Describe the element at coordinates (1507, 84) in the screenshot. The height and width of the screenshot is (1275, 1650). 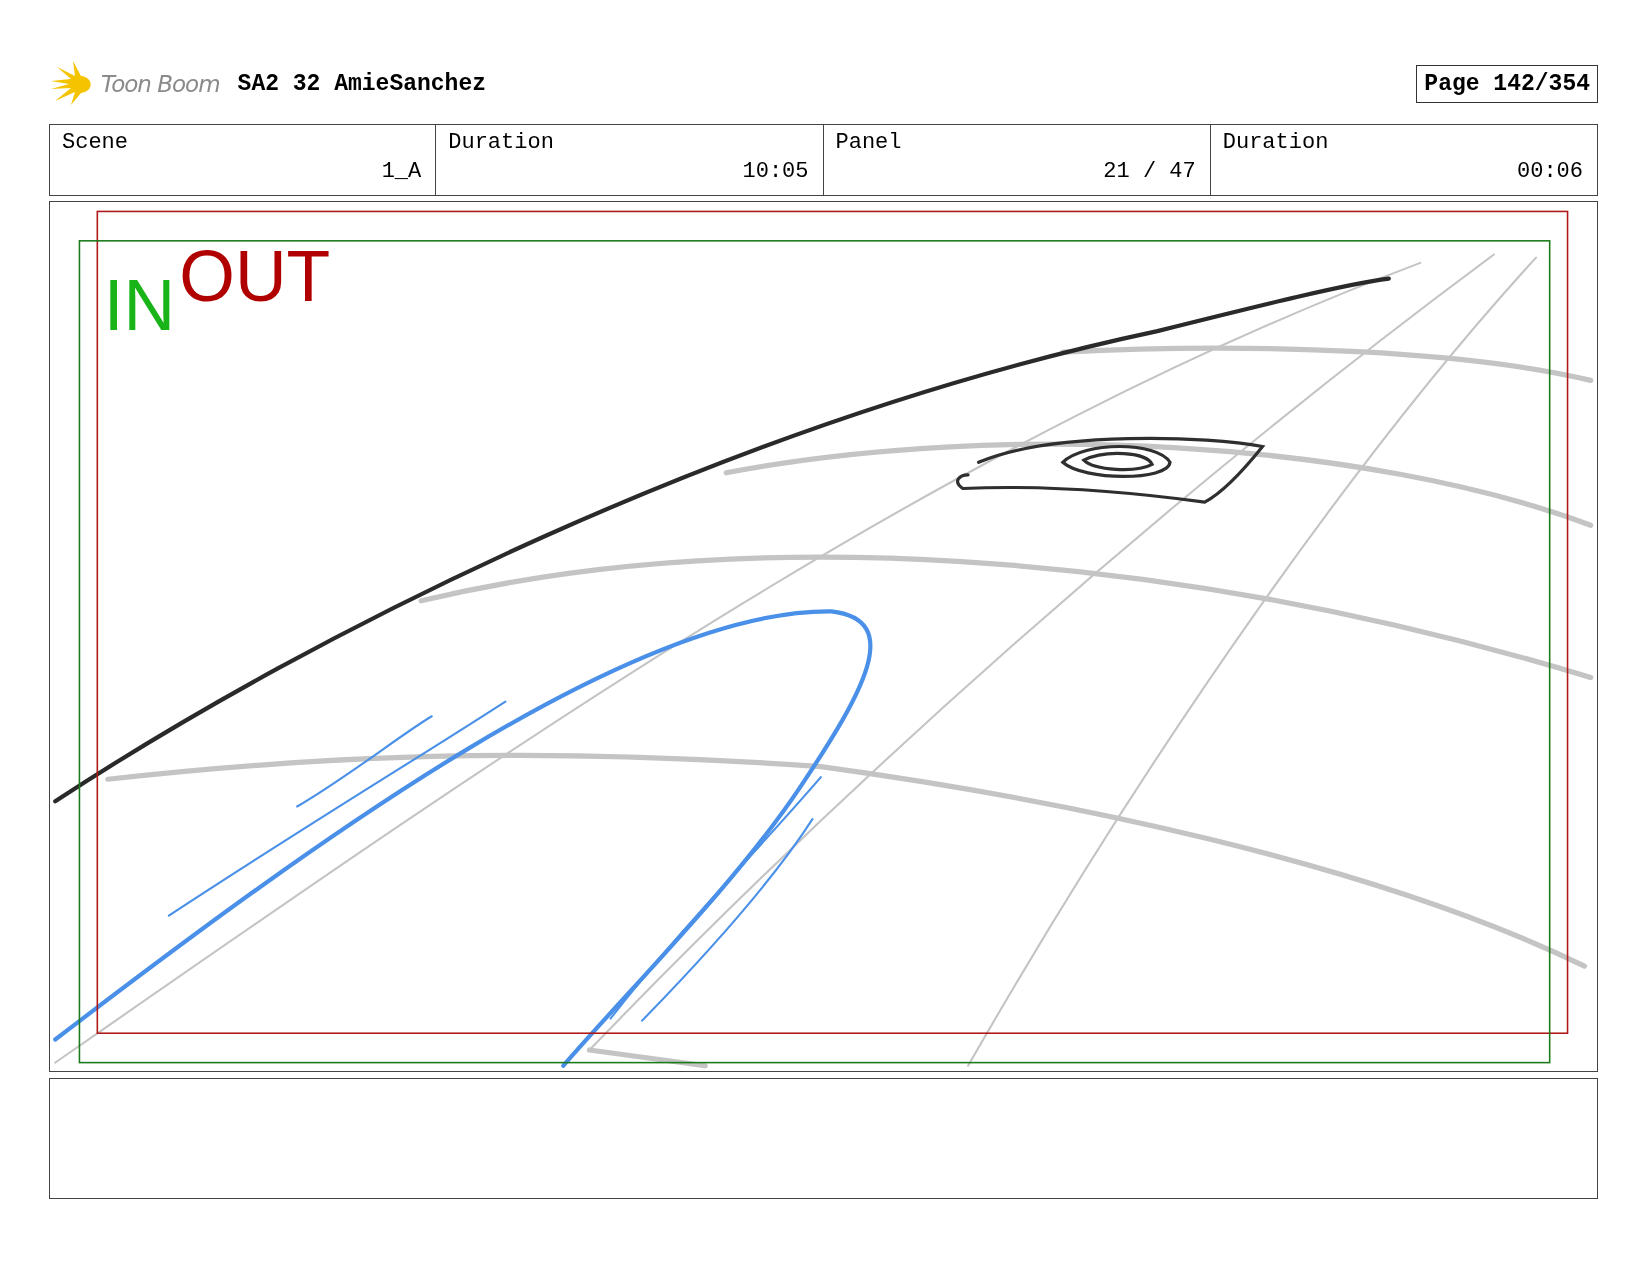
I see `page-number: Page 142/354` at that location.